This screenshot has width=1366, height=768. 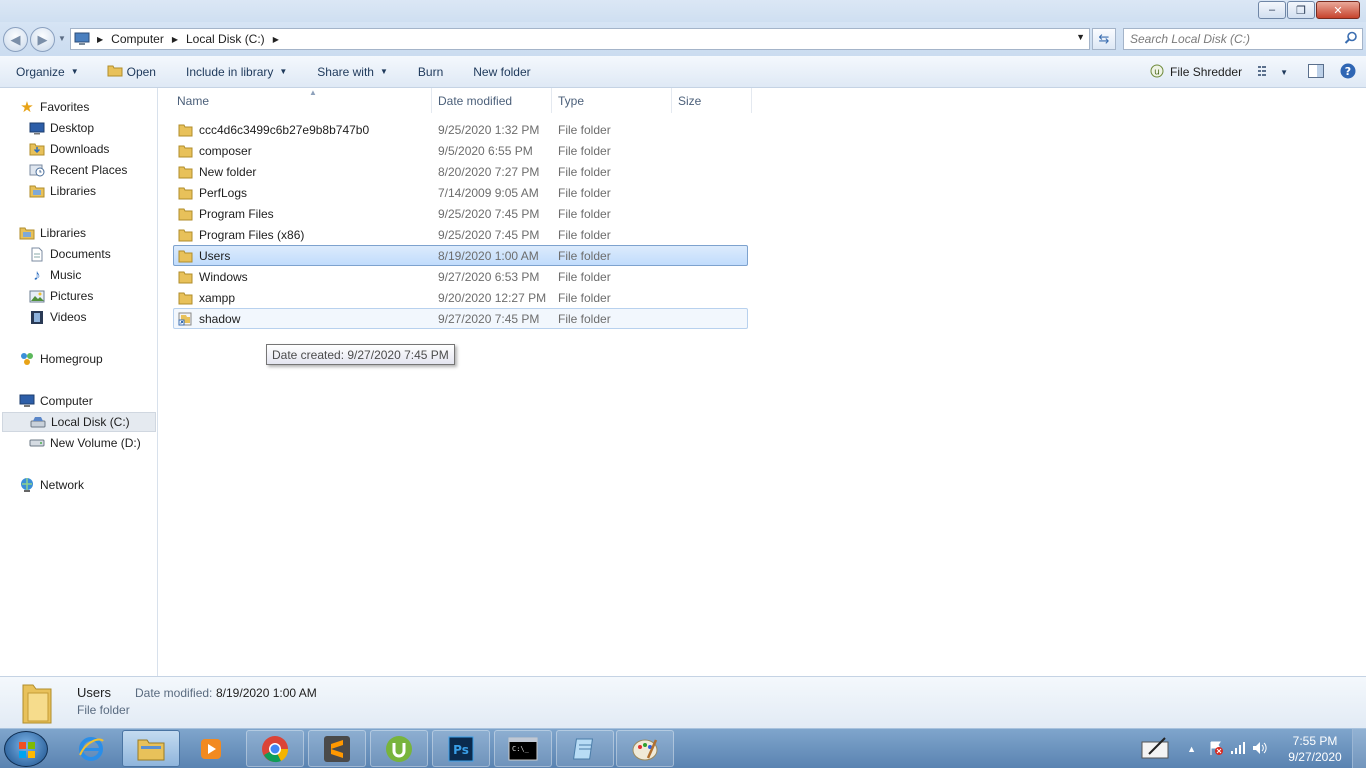 I want to click on nav-network: Network, so click(x=96, y=485).